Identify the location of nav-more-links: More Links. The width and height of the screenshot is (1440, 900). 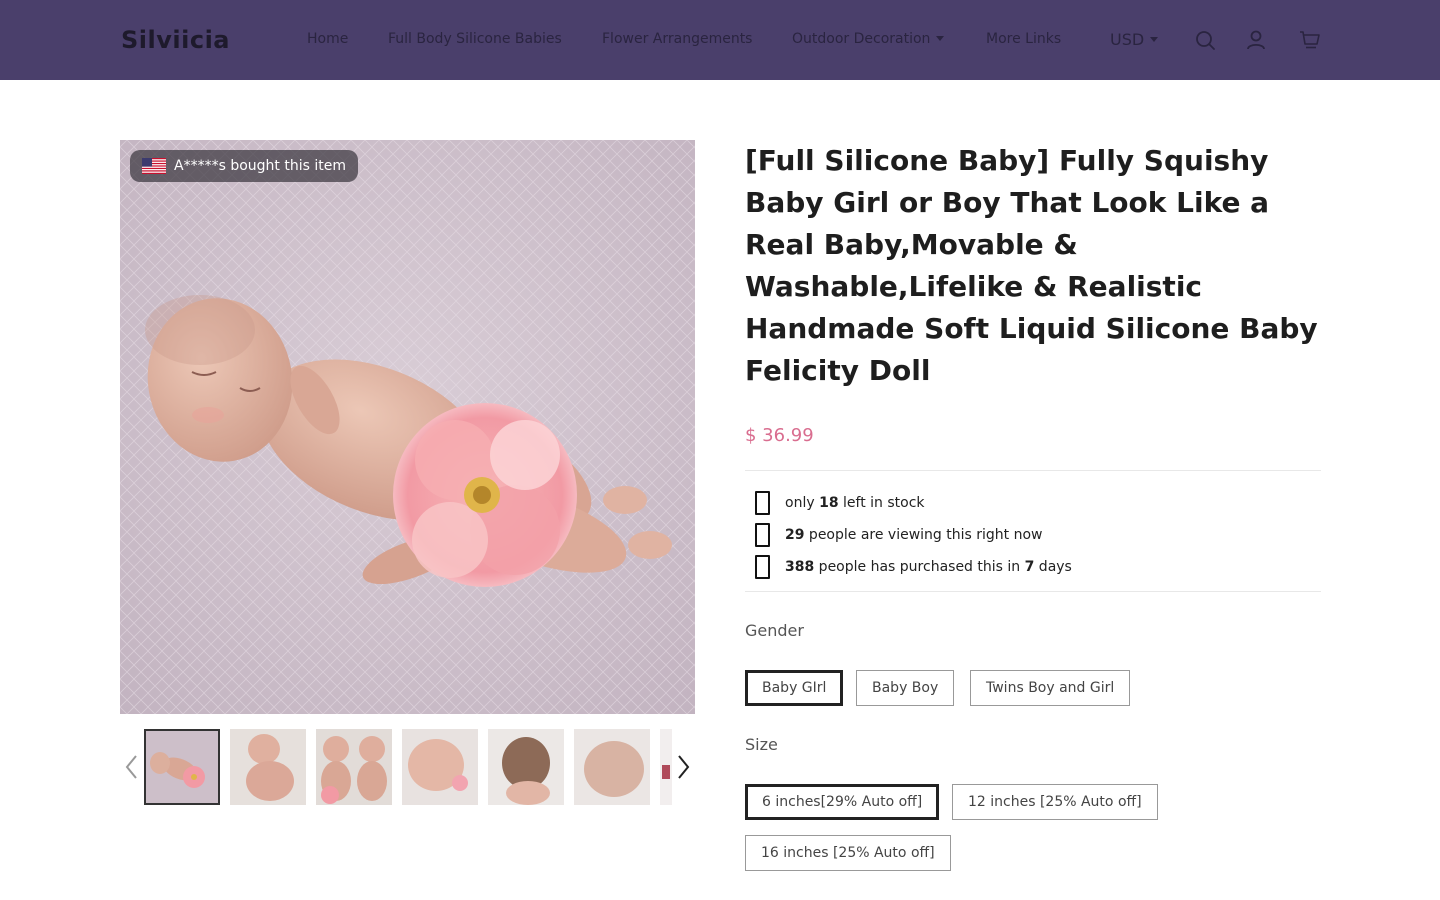
(1023, 39).